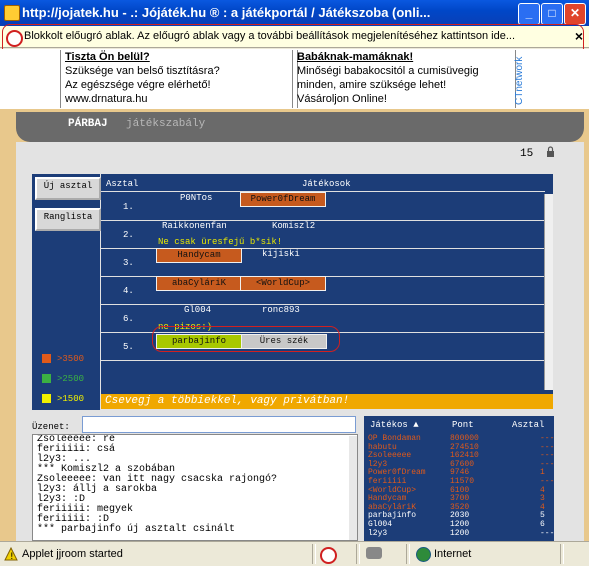 The width and height of the screenshot is (589, 566). What do you see at coordinates (219, 424) in the screenshot?
I see `message-input` at bounding box center [219, 424].